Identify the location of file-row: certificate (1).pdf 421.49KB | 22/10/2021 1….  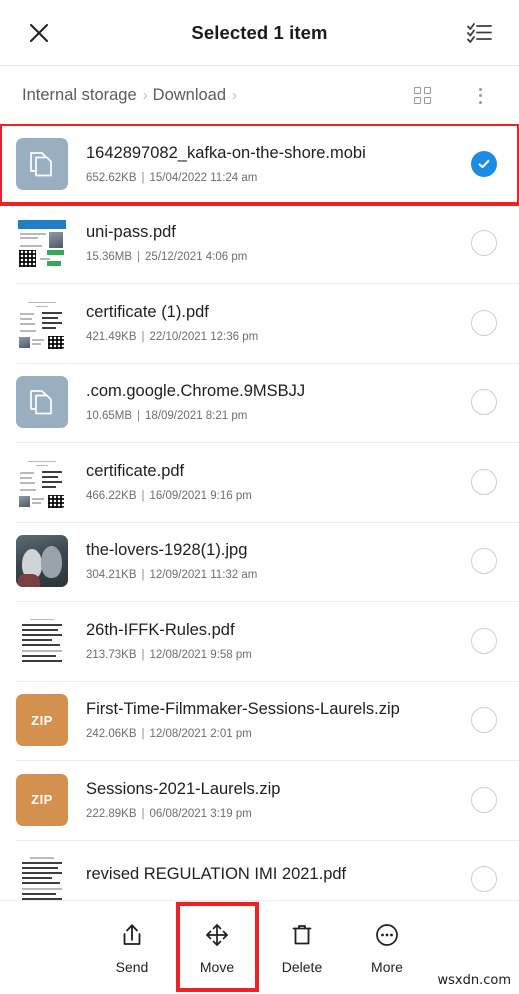
(259, 323).